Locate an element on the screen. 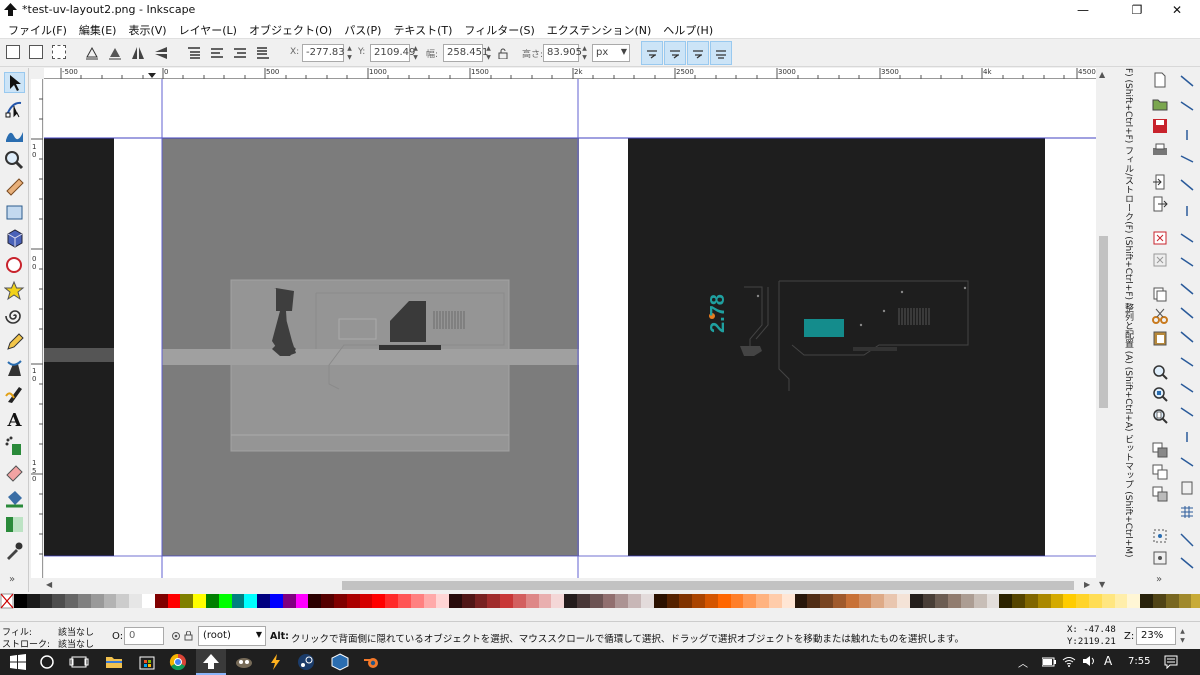 This screenshot has height=675, width=1200. zoom-input: 23% is located at coordinates (1156, 636).